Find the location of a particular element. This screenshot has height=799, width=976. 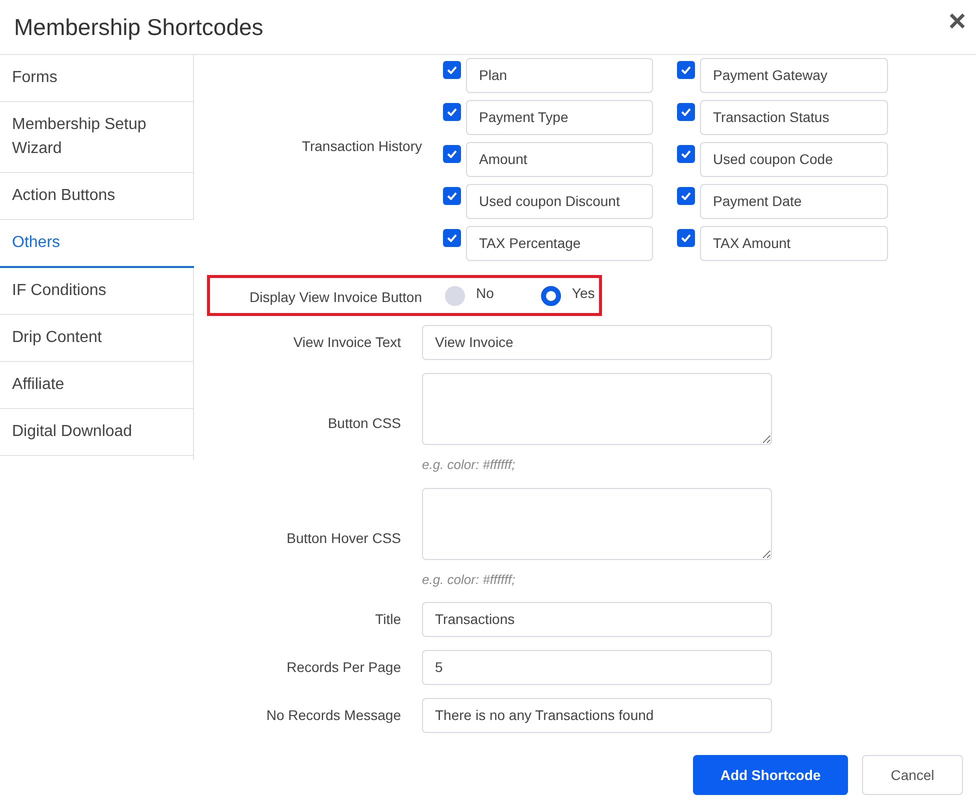

field-label: Transaction History is located at coordinates (361, 146).